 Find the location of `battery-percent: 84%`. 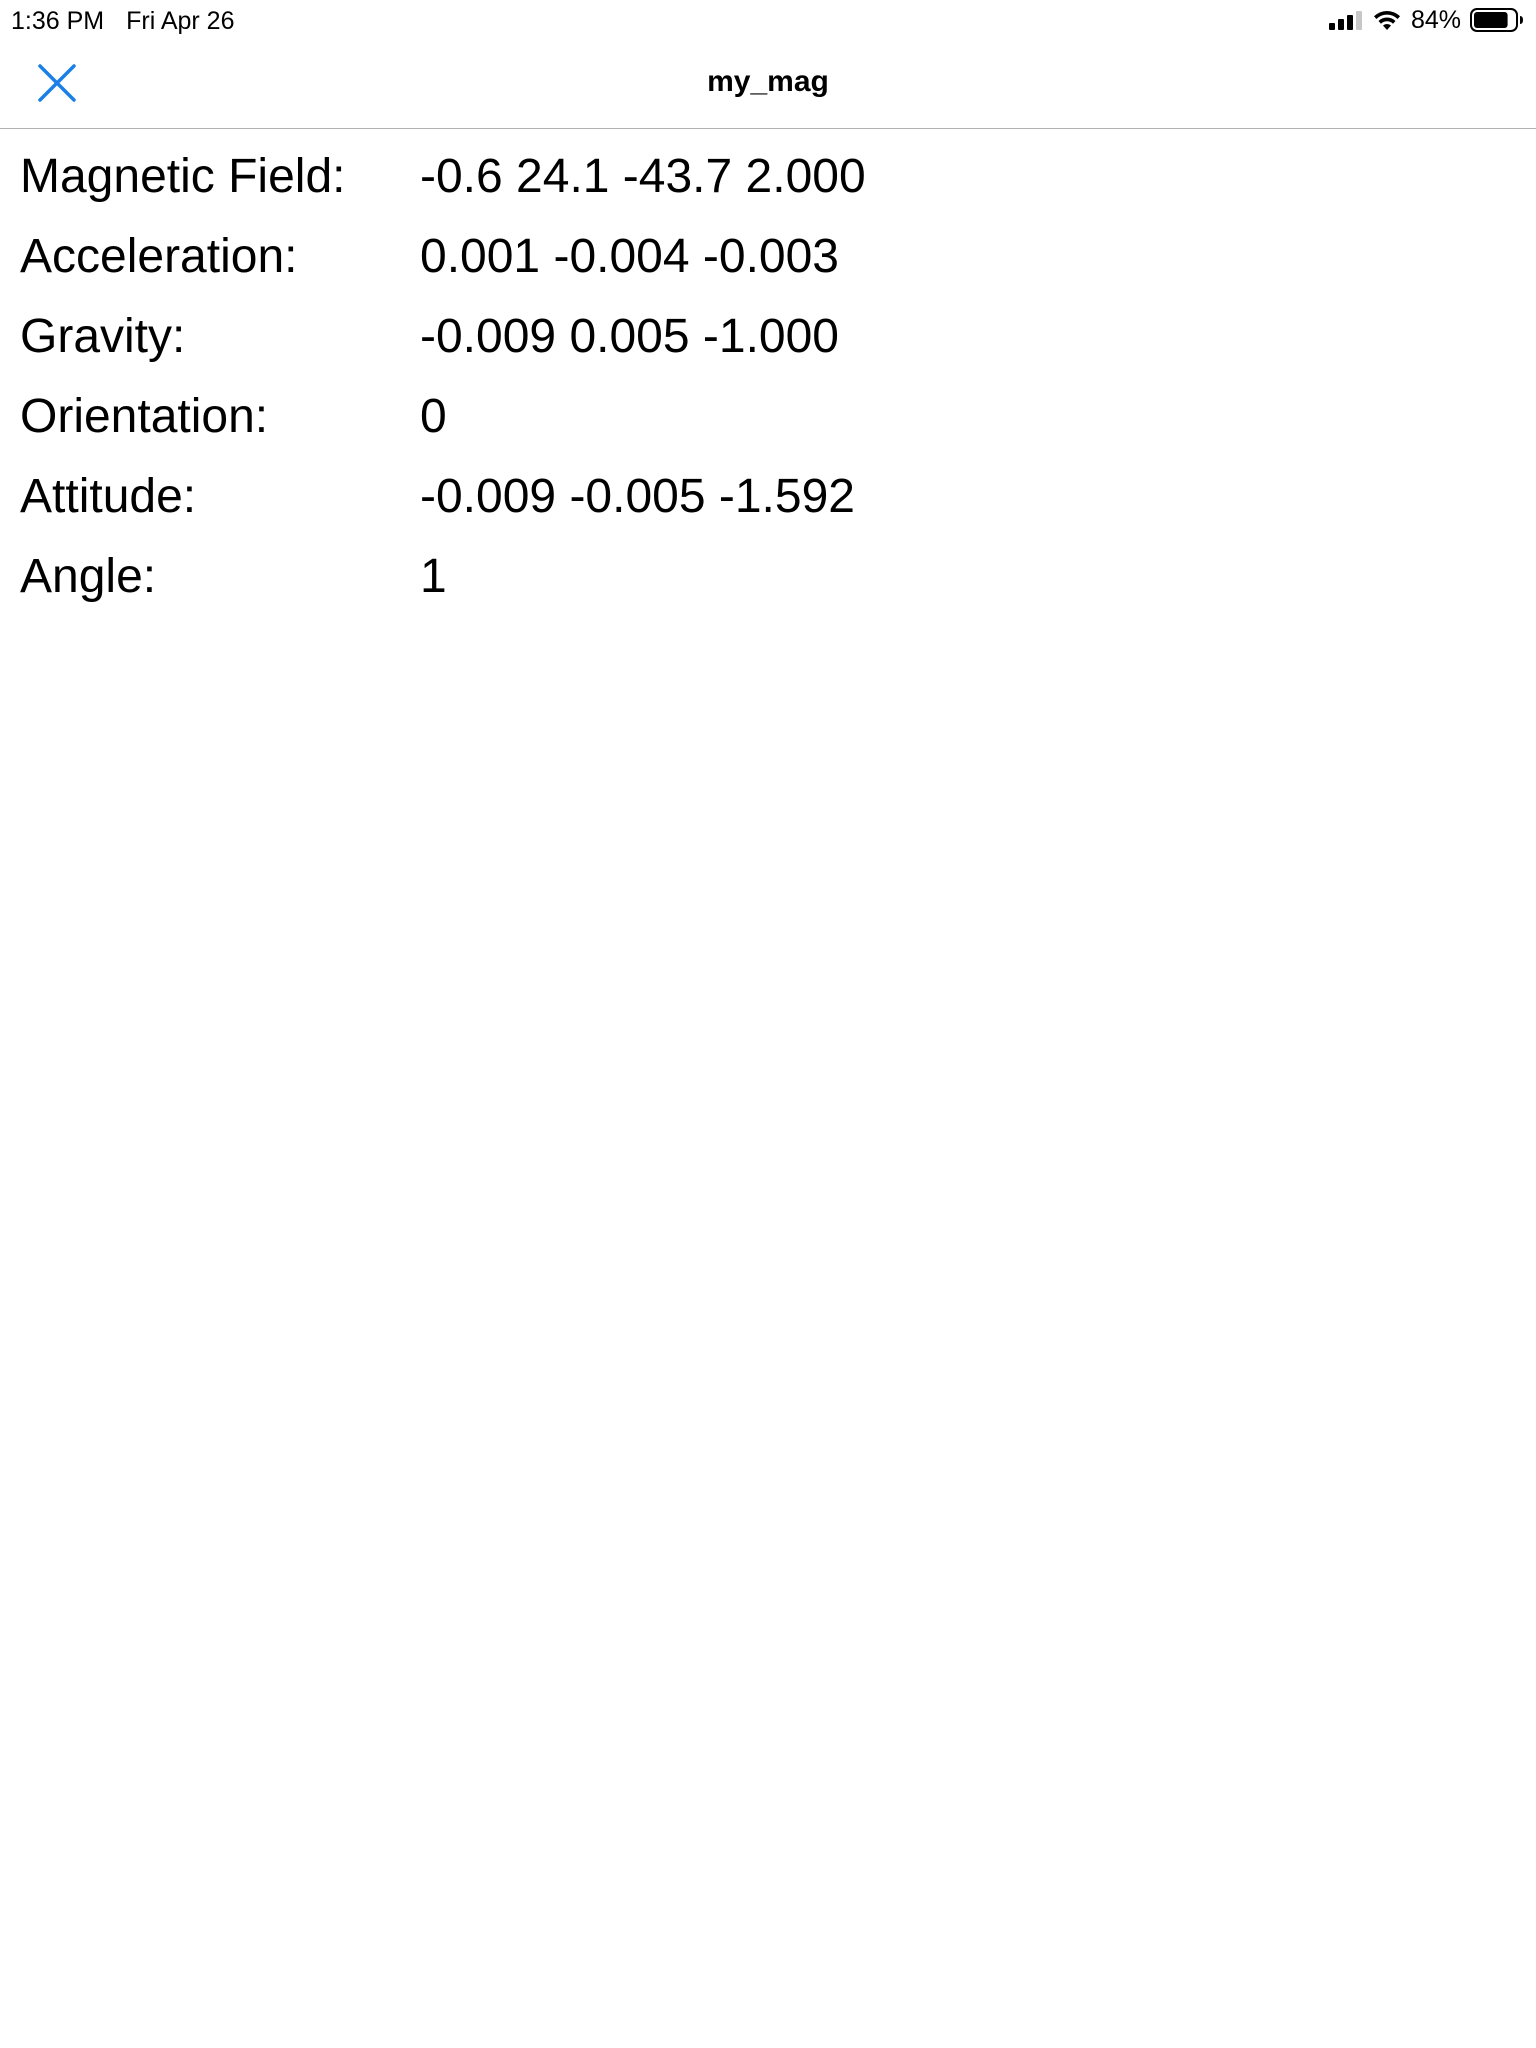

battery-percent: 84% is located at coordinates (1435, 20).